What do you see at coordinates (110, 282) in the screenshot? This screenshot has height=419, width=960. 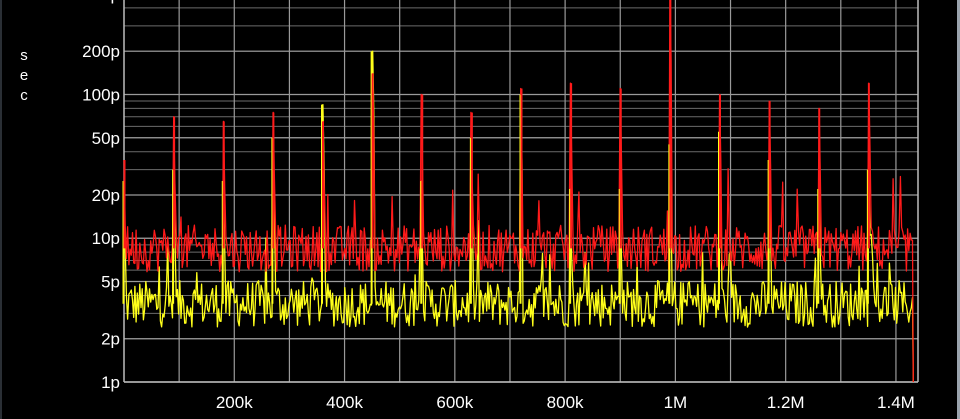 I see `y-tick-label: 5p` at bounding box center [110, 282].